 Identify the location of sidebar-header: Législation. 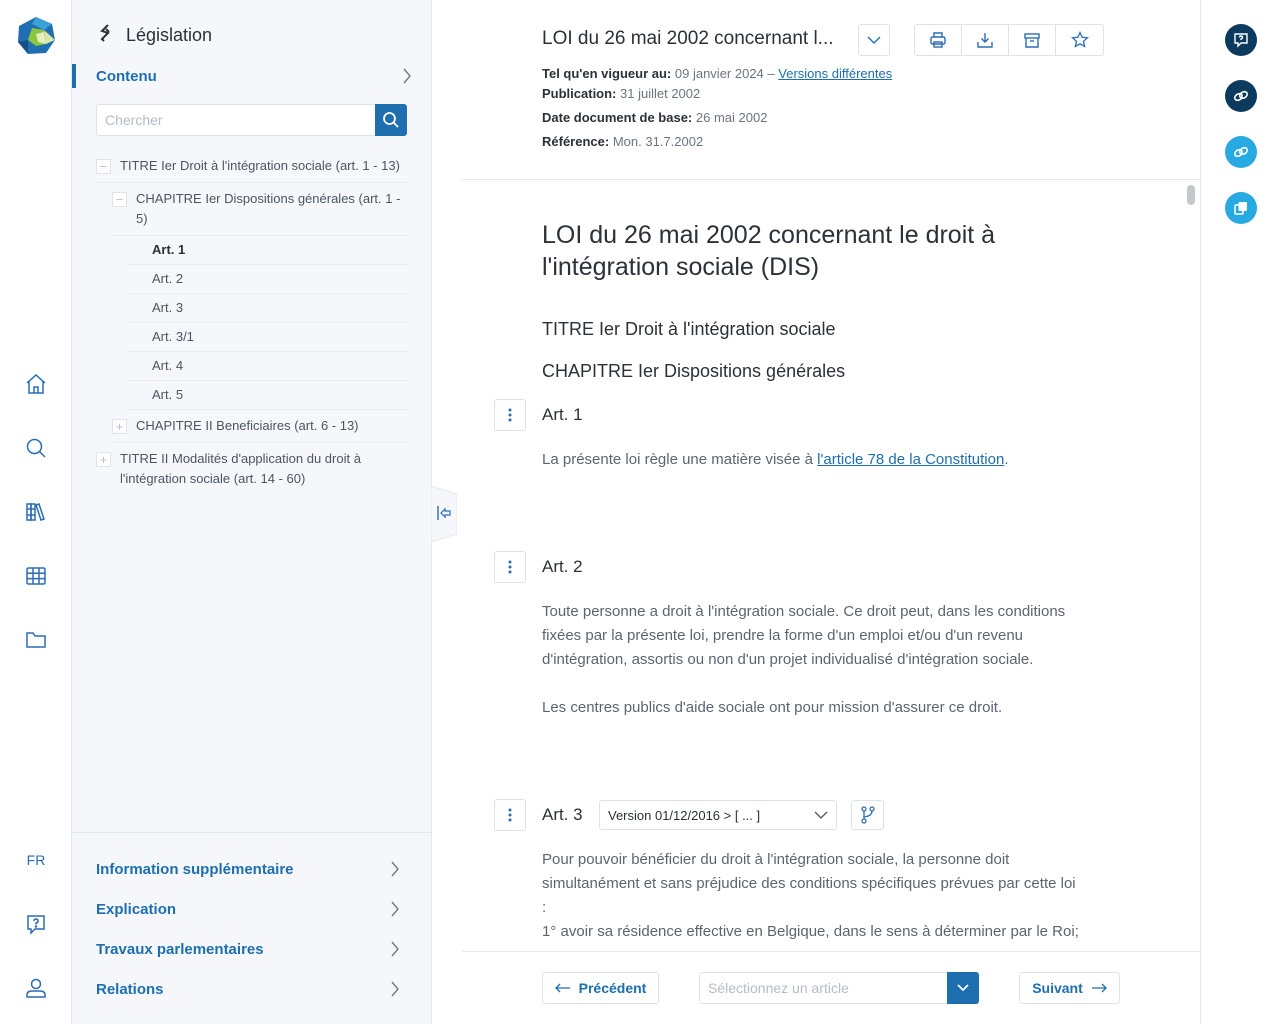
(155, 35).